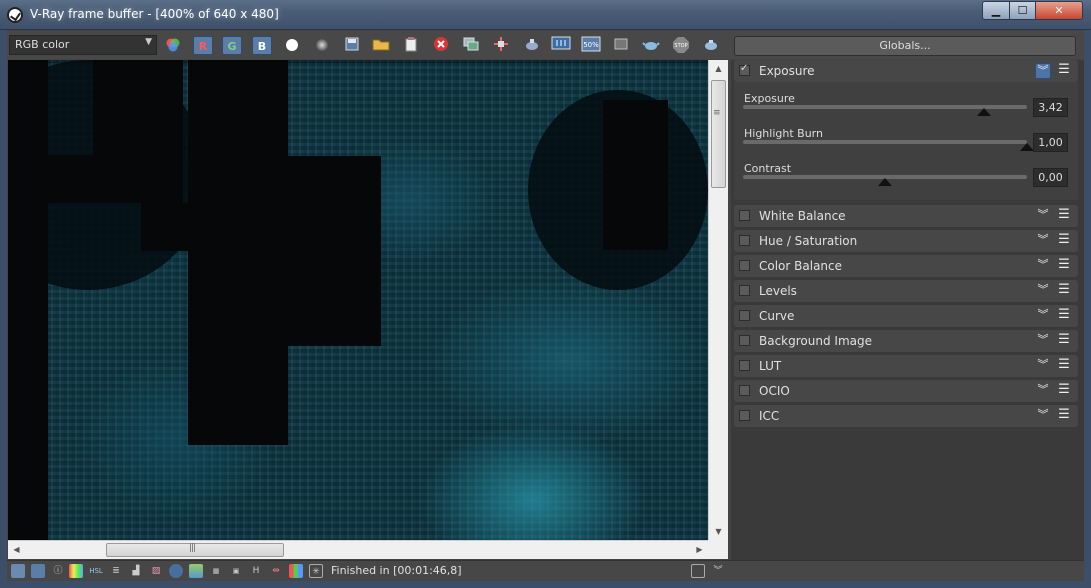 This screenshot has height=588, width=1091. What do you see at coordinates (744, 415) in the screenshot?
I see `icc-checkbox` at bounding box center [744, 415].